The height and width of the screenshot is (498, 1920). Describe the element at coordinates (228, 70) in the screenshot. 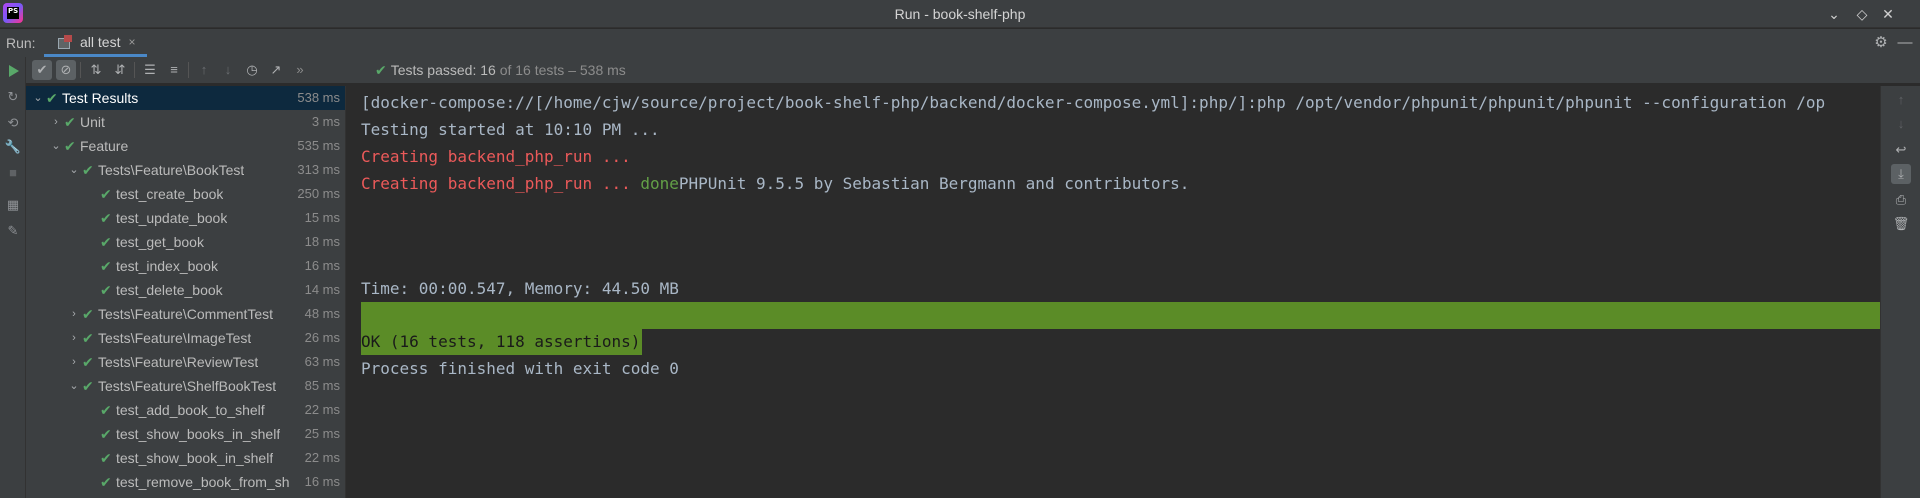

I see `next-failed-test-icon: ↓` at that location.